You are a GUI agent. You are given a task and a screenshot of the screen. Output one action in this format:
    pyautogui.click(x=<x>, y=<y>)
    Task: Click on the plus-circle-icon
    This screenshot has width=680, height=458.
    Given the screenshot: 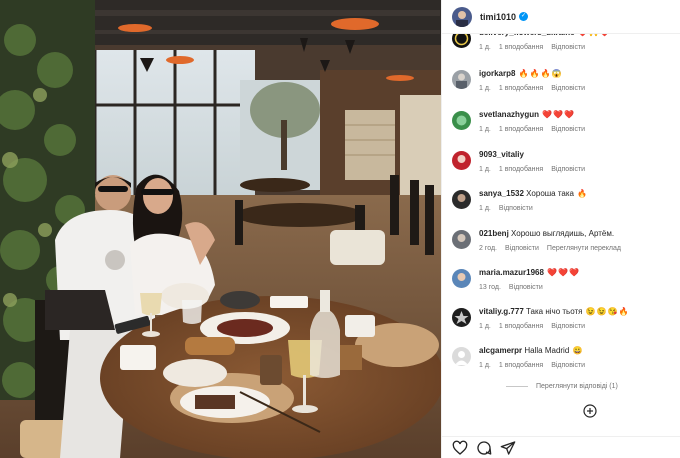 What is the action you would take?
    pyautogui.click(x=590, y=411)
    